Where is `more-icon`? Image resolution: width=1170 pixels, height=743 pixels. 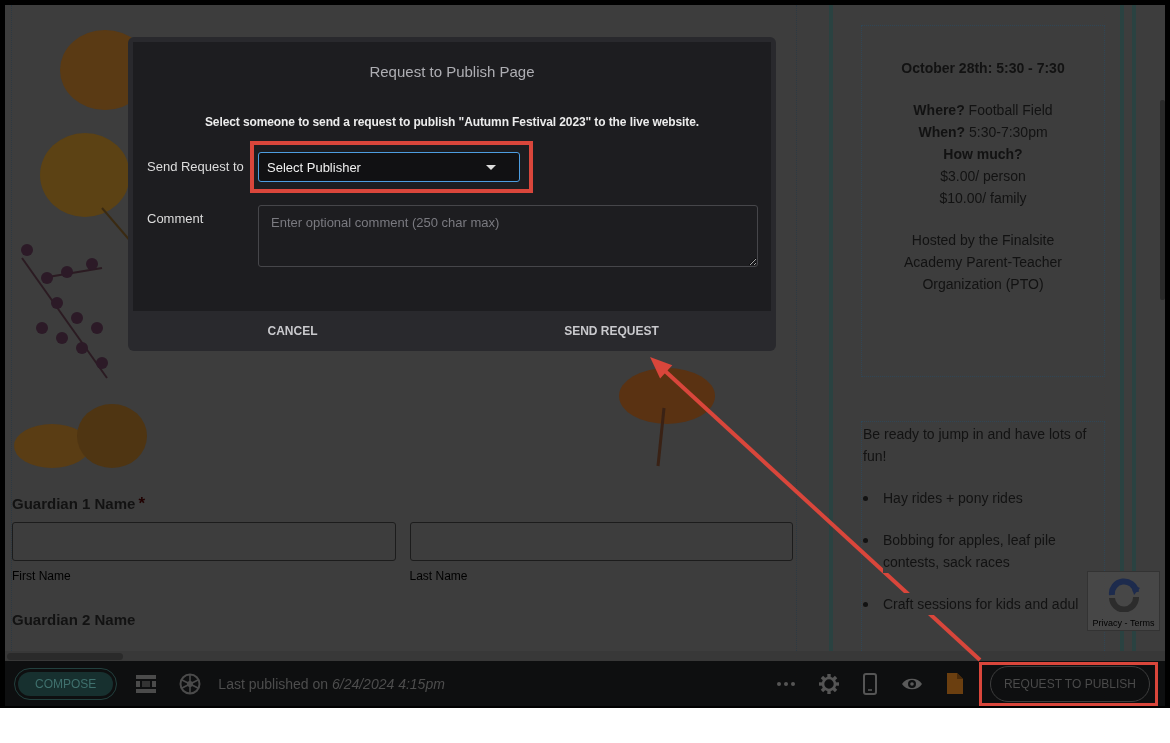 more-icon is located at coordinates (785, 683).